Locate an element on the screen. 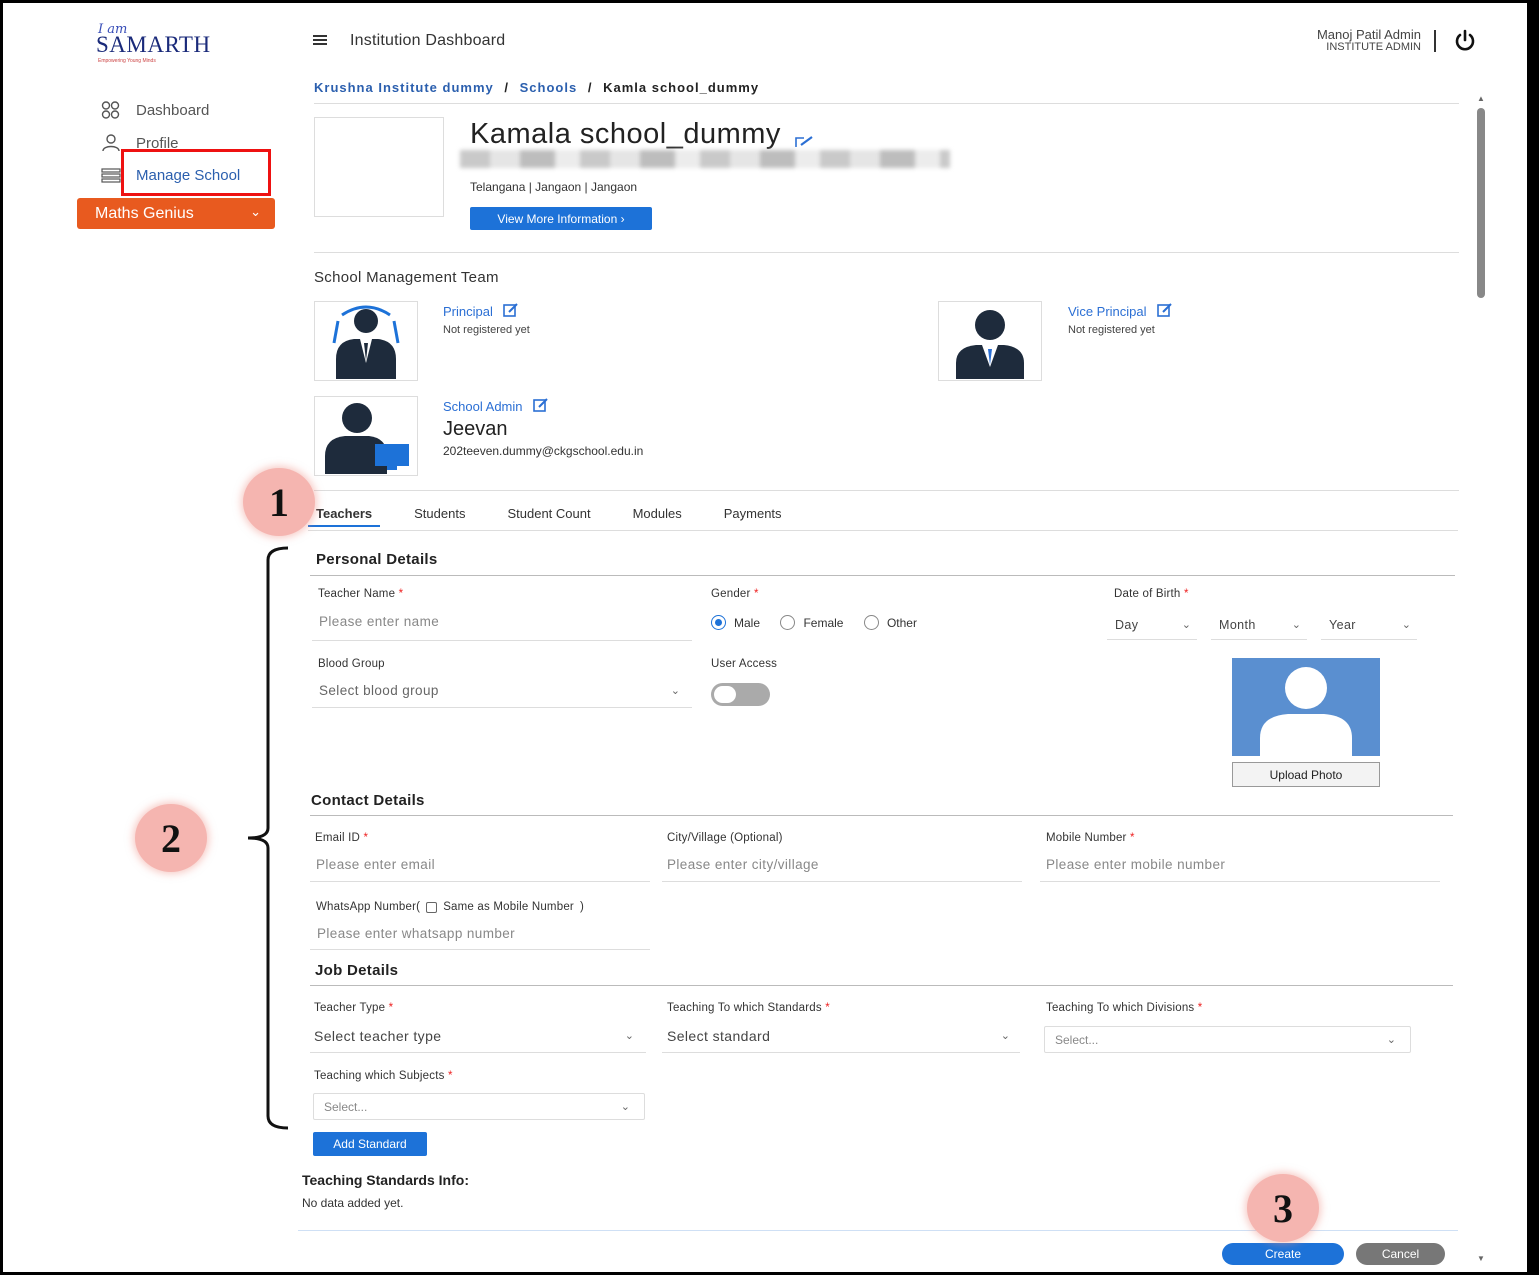 This screenshot has width=1539, height=1275. tab-modules: Modules is located at coordinates (657, 514).